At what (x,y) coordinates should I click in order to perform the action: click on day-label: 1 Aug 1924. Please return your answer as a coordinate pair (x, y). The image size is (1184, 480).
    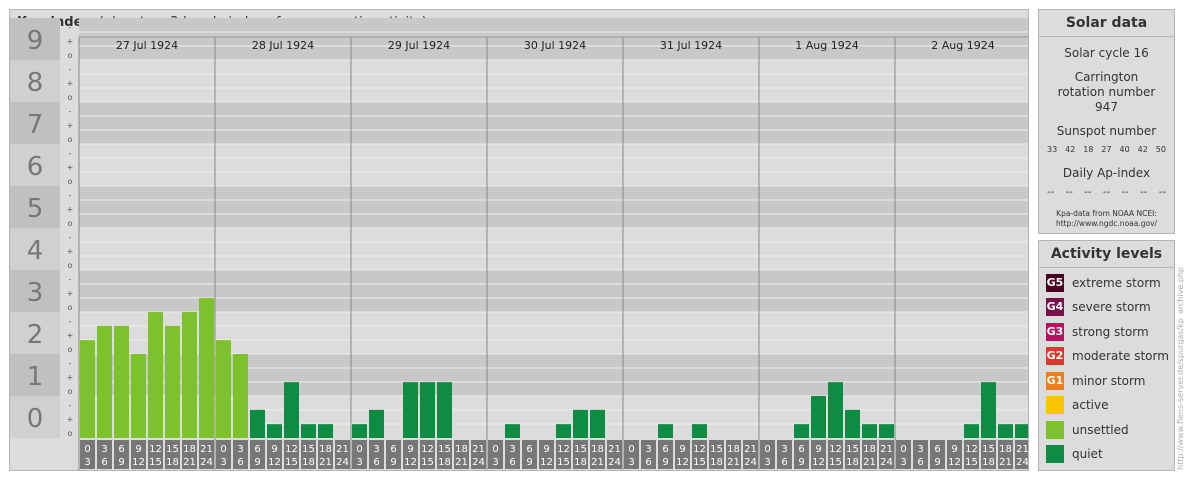
    Looking at the image, I should click on (826, 45).